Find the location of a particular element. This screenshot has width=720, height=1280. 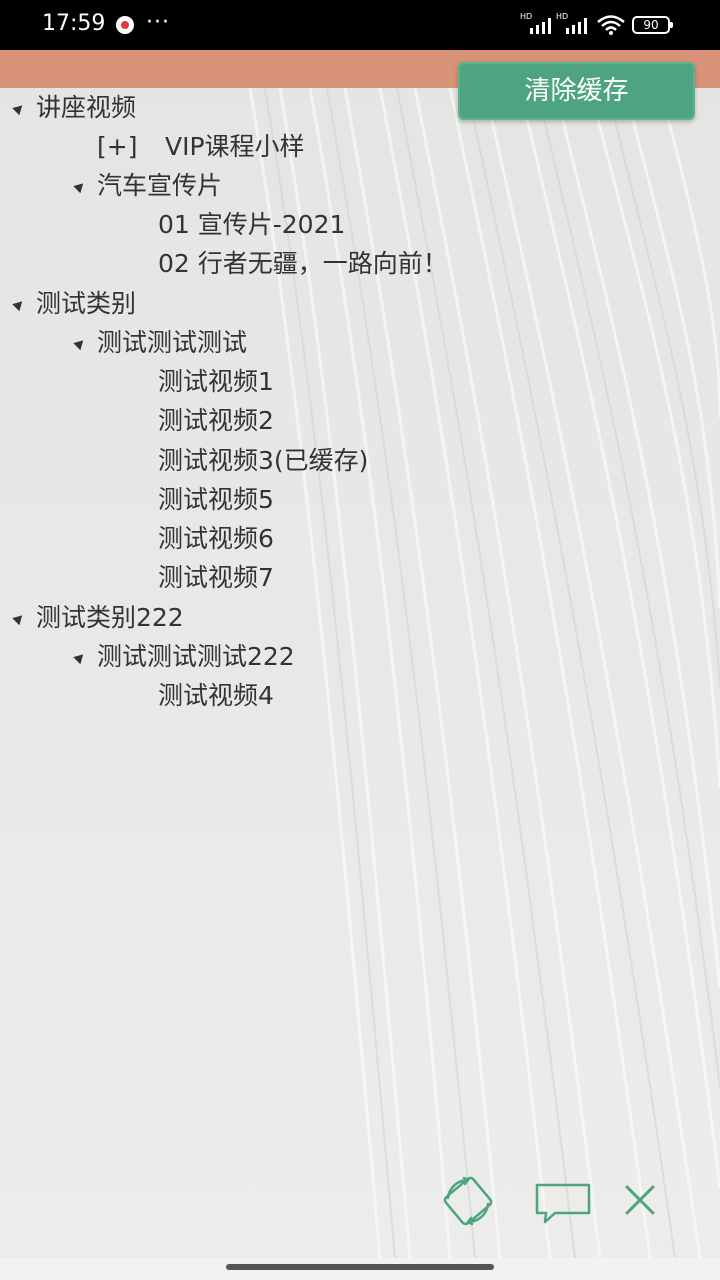

tree-subcategory-label: 测试测试测试 is located at coordinates (172, 342).